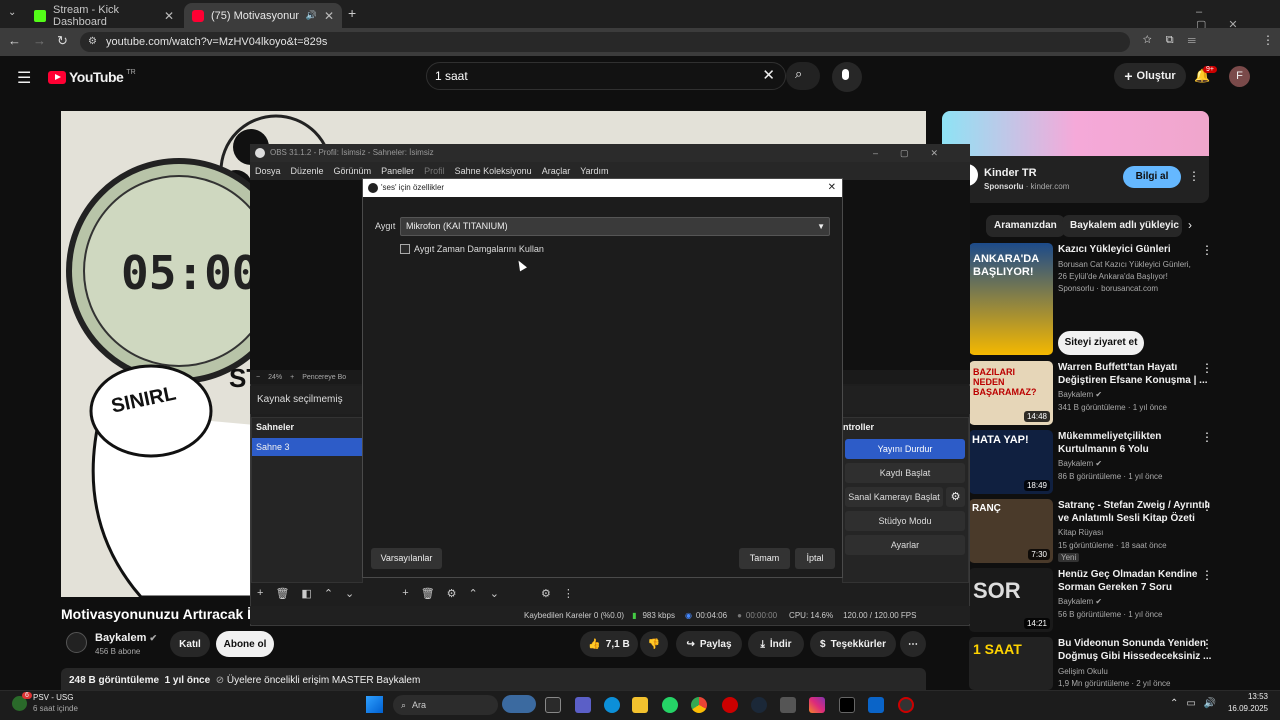 Image resolution: width=1280 pixels, height=720 pixels. Describe the element at coordinates (245, 644) in the screenshot. I see `subscribe-button: Abone ol` at that location.